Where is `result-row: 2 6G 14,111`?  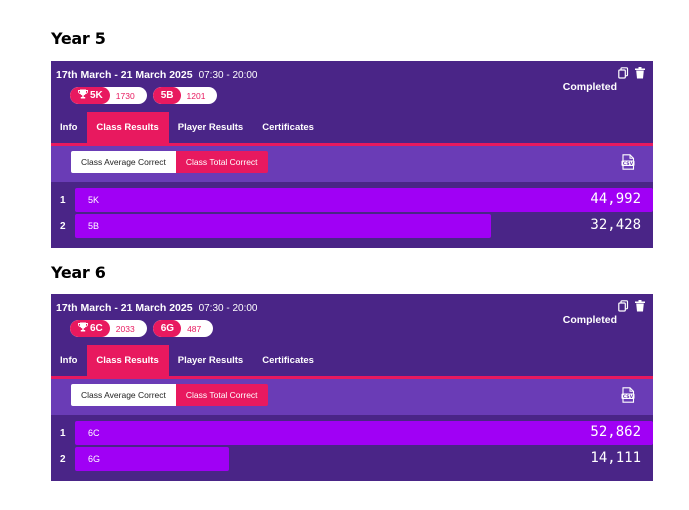 result-row: 2 6G 14,111 is located at coordinates (352, 460).